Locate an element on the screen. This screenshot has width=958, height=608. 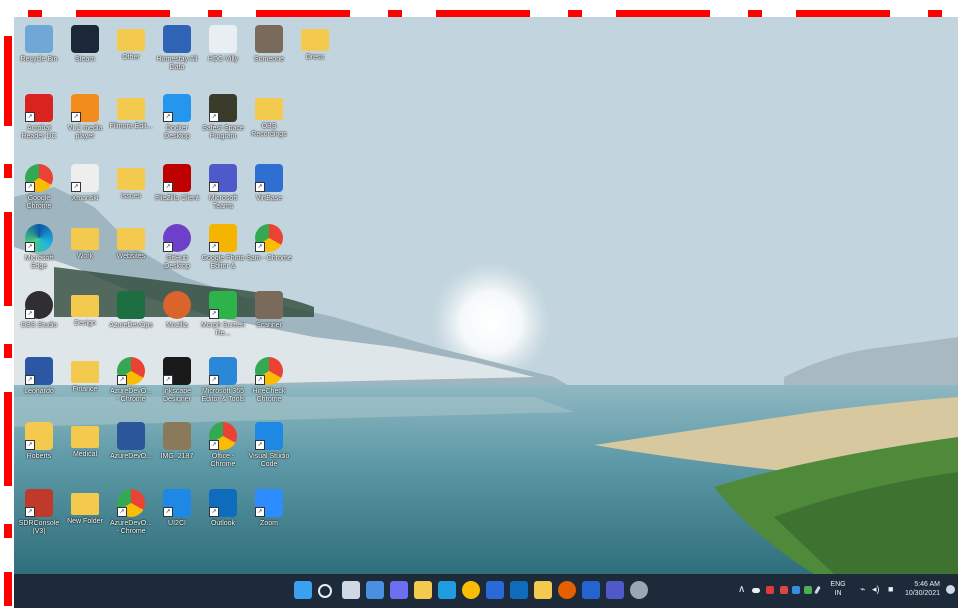
folder-icon is located at coordinates (543, 590).